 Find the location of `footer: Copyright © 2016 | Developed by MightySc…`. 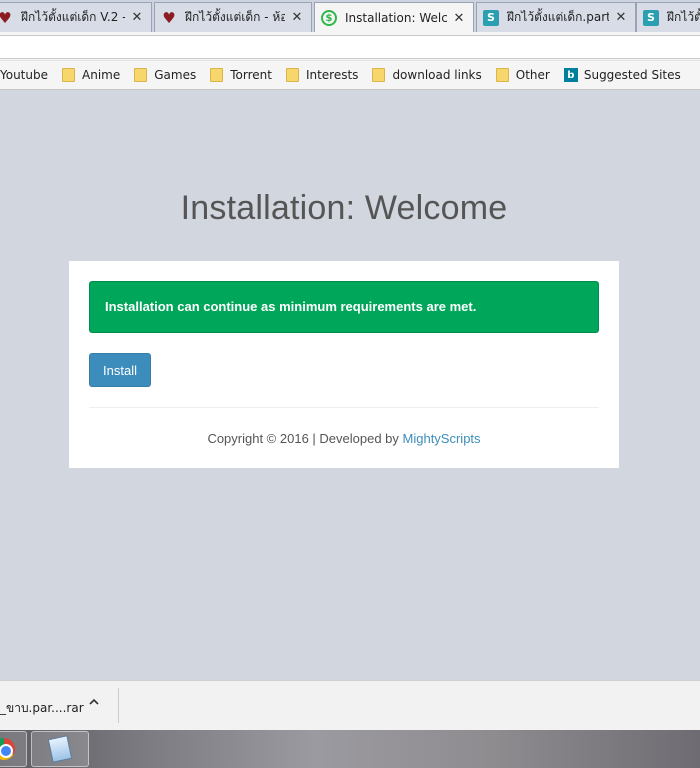

footer: Copyright © 2016 | Developed by MightySc… is located at coordinates (344, 438).